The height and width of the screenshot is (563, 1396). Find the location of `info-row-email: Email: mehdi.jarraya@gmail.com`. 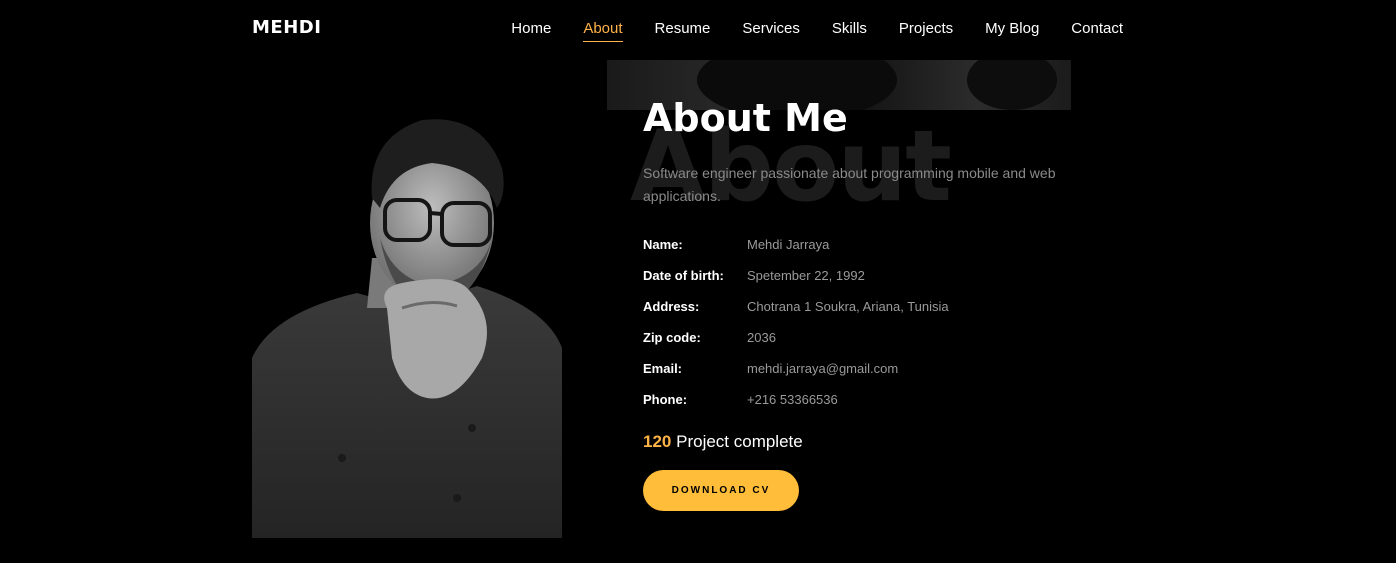

info-row-email: Email: mehdi.jarraya@gmail.com is located at coordinates (796, 368).